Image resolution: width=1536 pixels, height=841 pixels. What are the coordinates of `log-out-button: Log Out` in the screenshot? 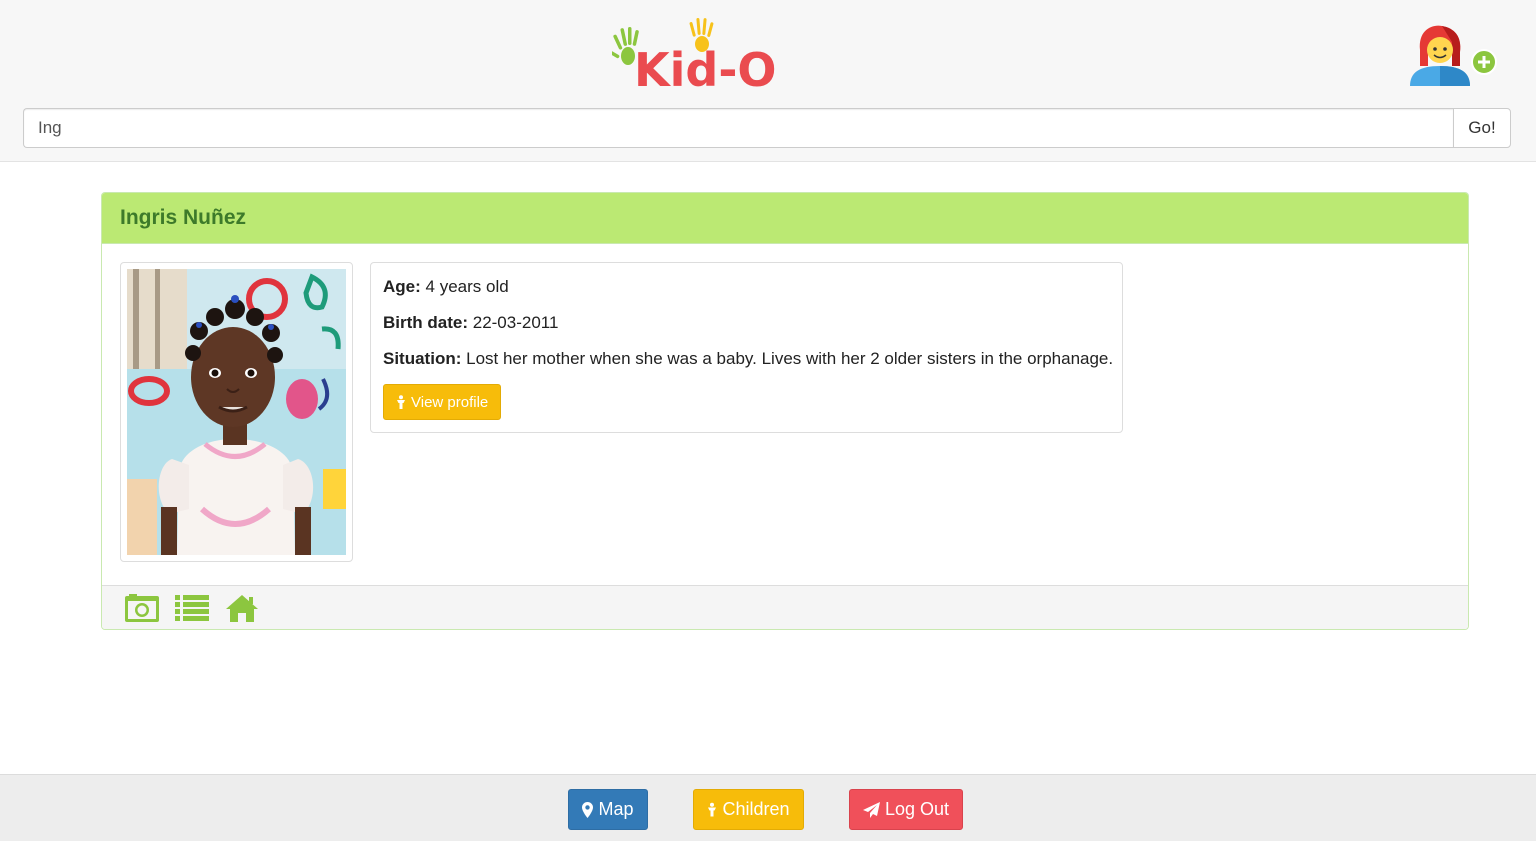 It's located at (906, 809).